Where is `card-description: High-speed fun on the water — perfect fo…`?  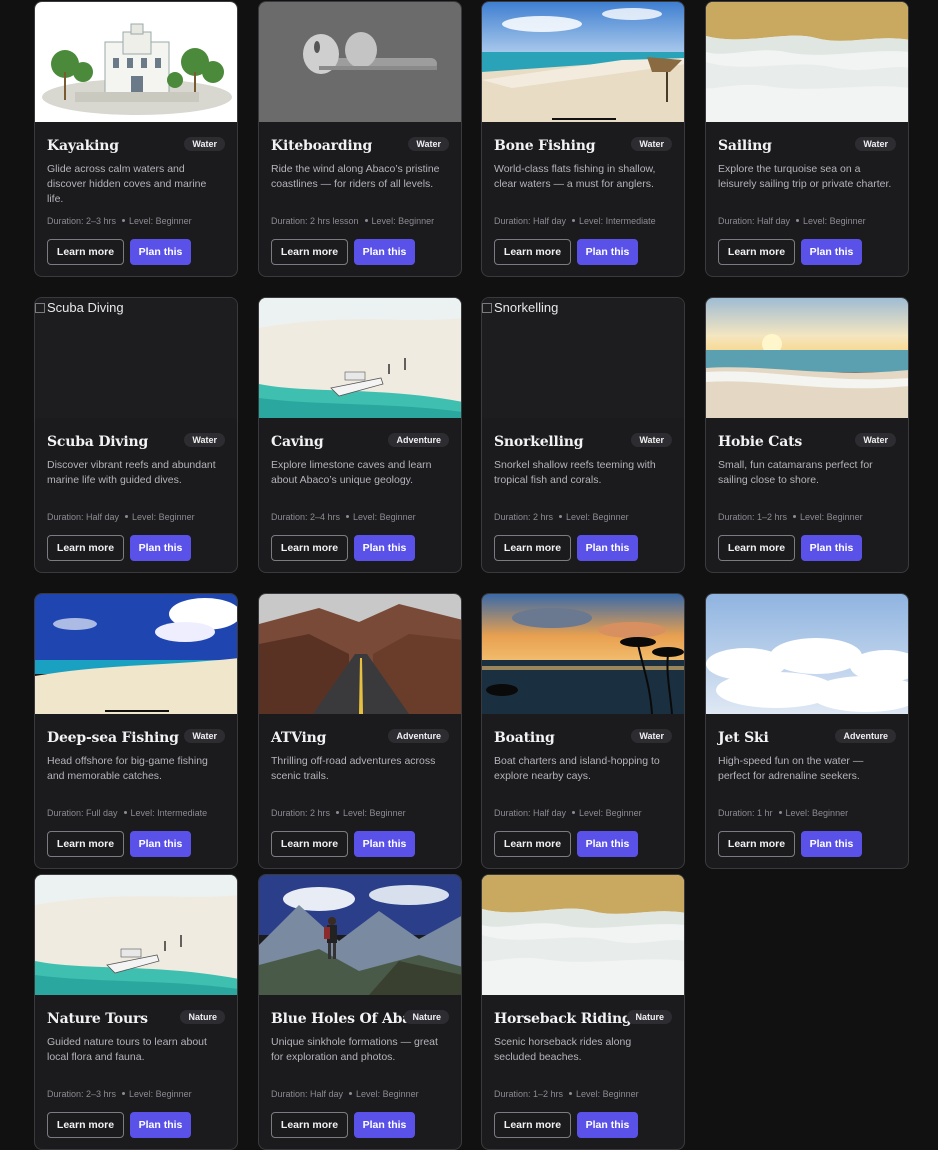 card-description: High-speed fun on the water — perfect fo… is located at coordinates (791, 768).